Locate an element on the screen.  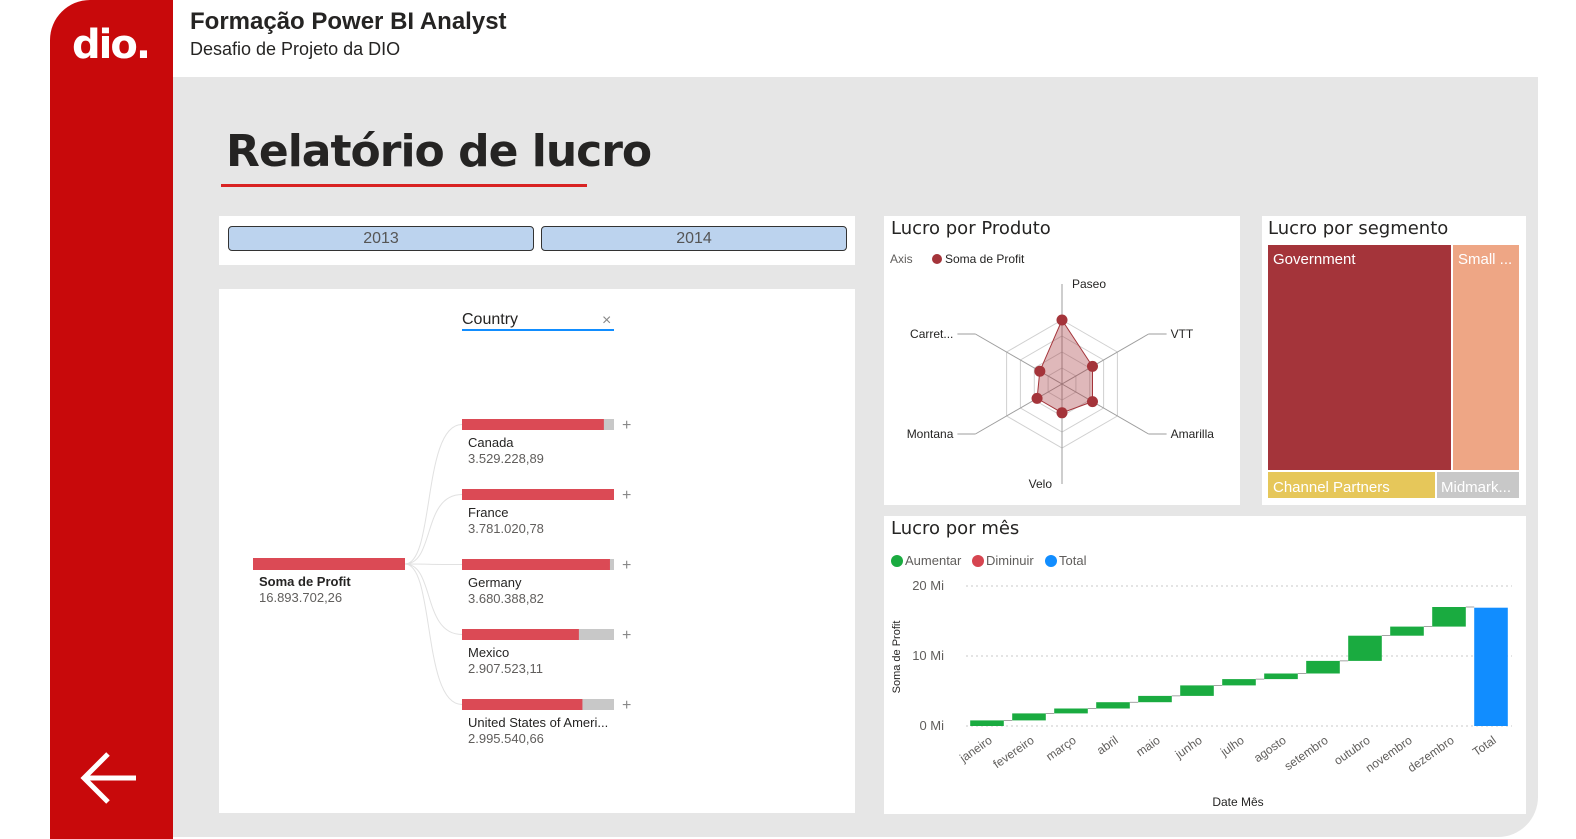
page-title: Relatório de lucro is located at coordinates (439, 151).